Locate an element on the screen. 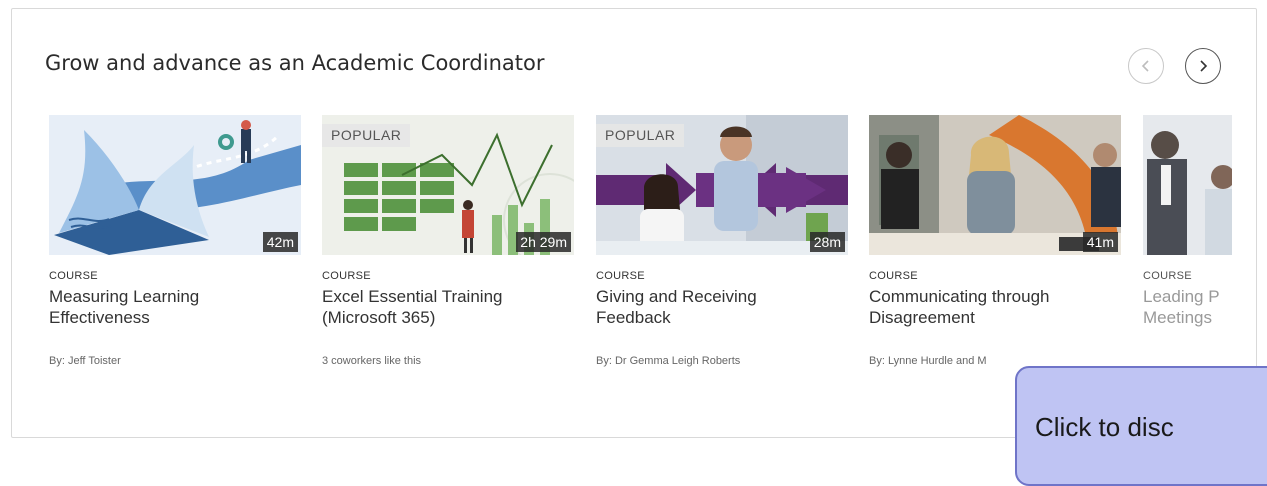 This screenshot has height=486, width=1267. course-thumbnail: POPULAR 2h 29m is located at coordinates (448, 185).